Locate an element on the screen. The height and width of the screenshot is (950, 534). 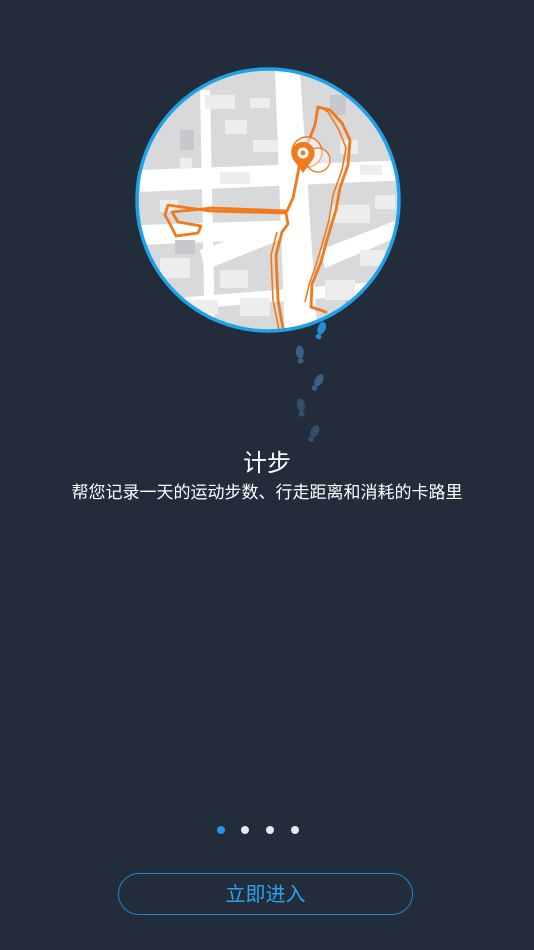
onboarding-title: 计步 is located at coordinates (267, 463).